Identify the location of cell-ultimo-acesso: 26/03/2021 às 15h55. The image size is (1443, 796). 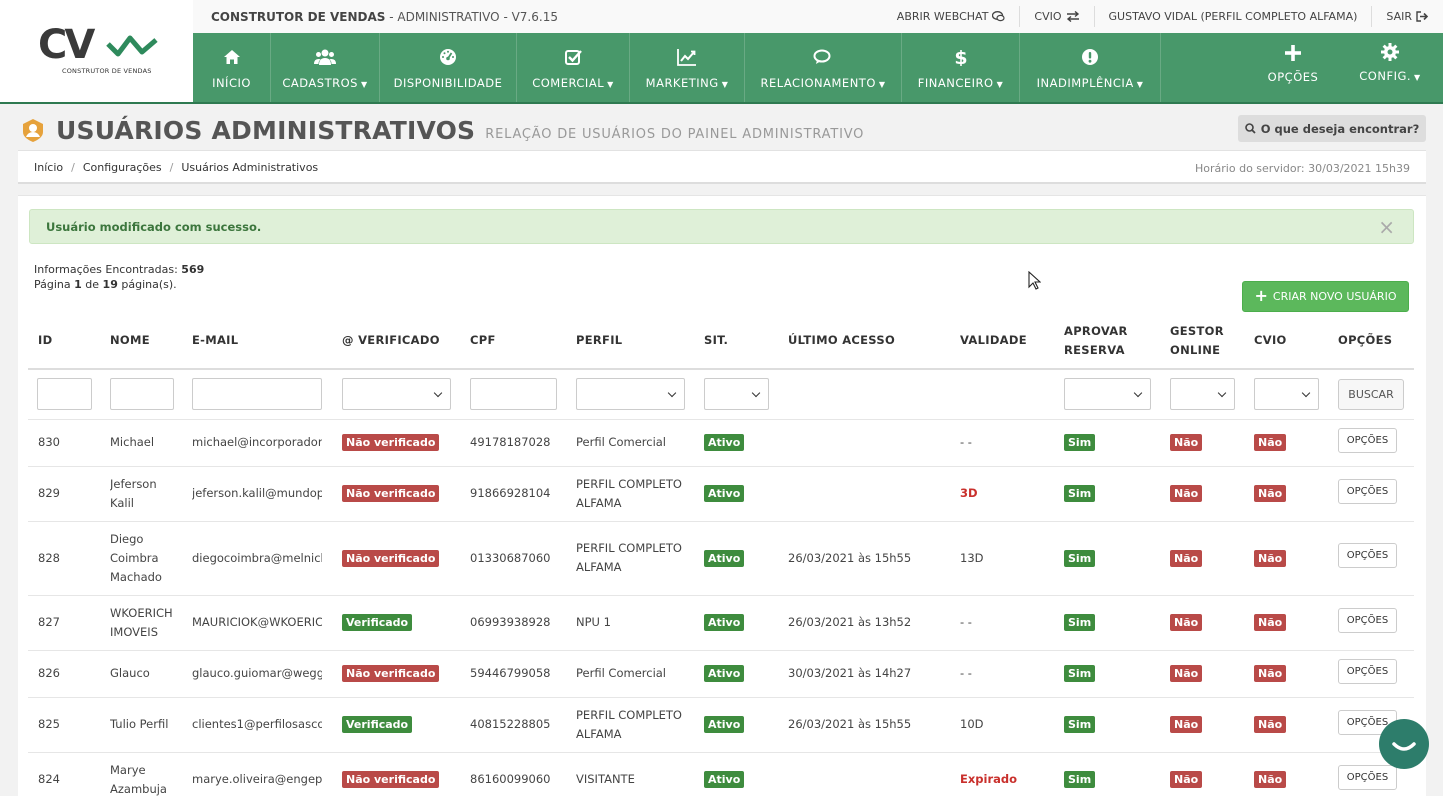
(850, 724).